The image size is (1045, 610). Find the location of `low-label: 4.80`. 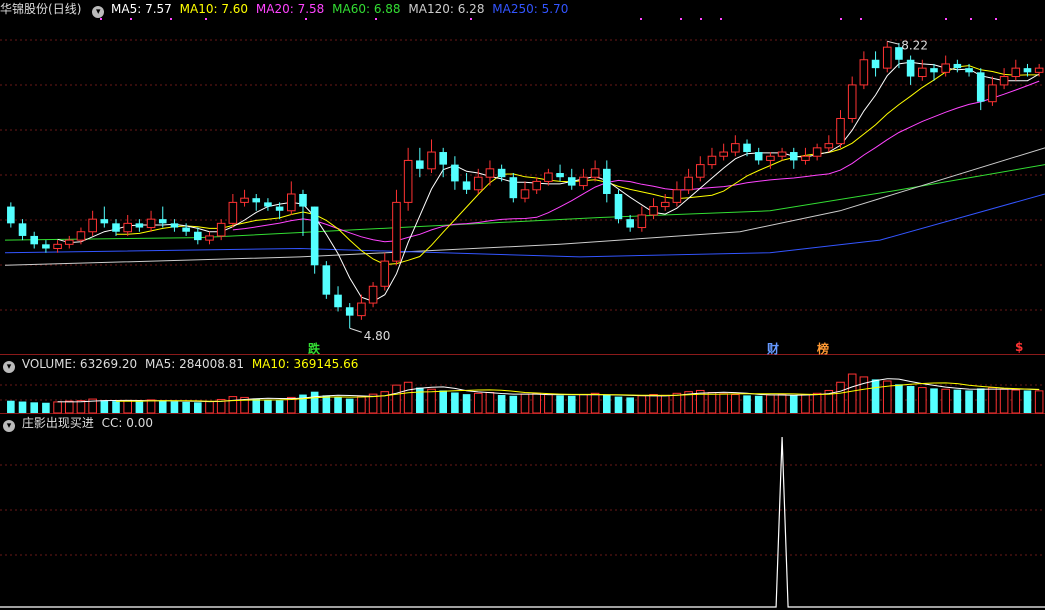

low-label: 4.80 is located at coordinates (377, 336).